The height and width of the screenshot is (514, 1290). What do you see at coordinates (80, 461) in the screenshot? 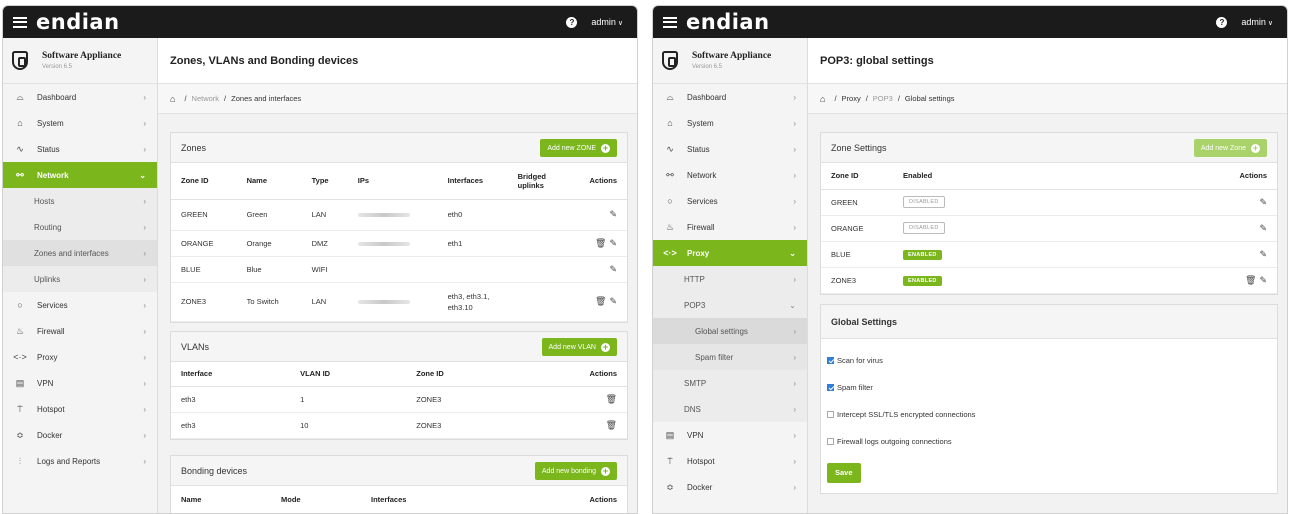
I see `sidebar-item-logs-and-reports: ⫶ Logs and Reports ›` at bounding box center [80, 461].